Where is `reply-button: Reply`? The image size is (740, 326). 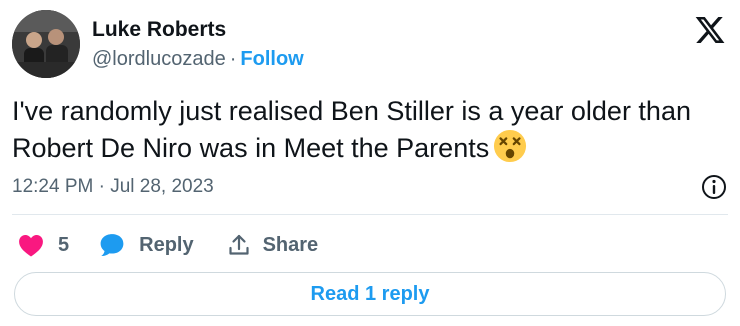
reply-button: Reply is located at coordinates (146, 245).